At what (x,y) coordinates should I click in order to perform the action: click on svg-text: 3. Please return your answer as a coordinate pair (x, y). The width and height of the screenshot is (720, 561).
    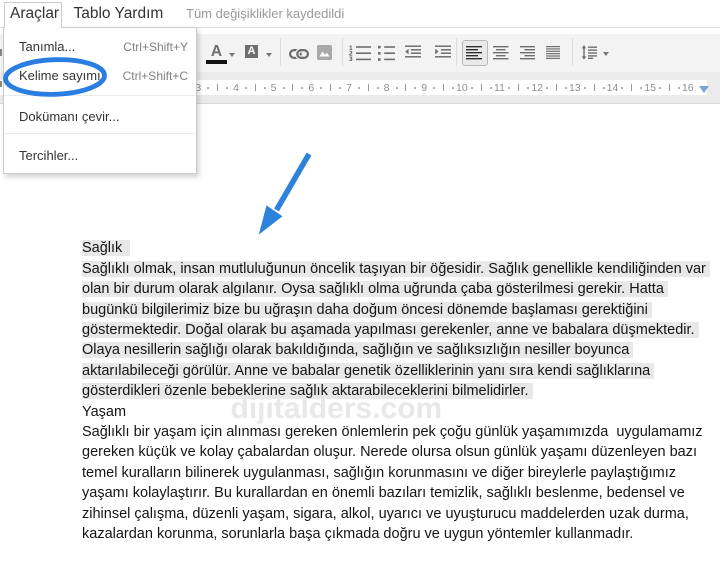
    Looking at the image, I should click on (351, 58).